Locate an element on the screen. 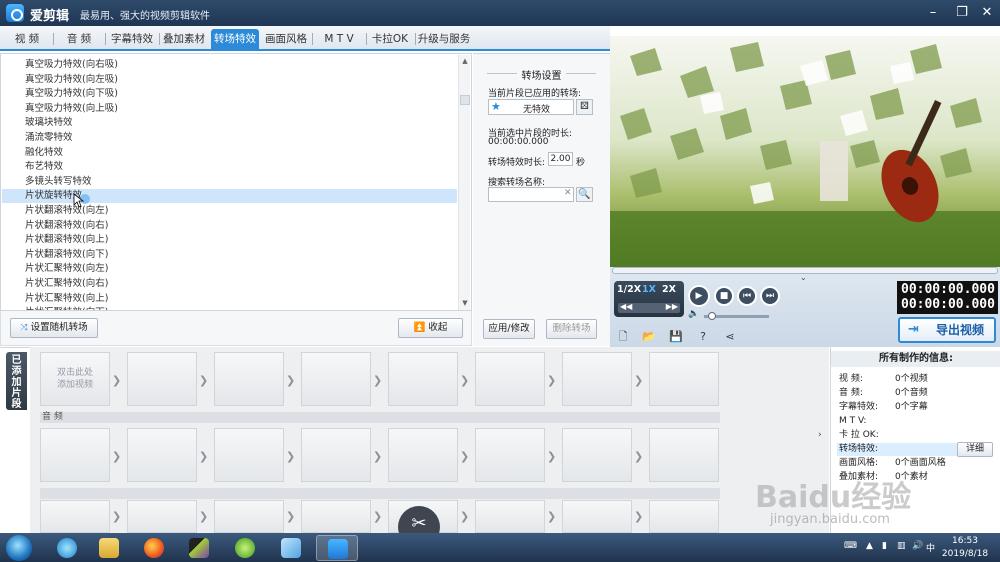 The image size is (1000, 562). volume-slider is located at coordinates (736, 316).